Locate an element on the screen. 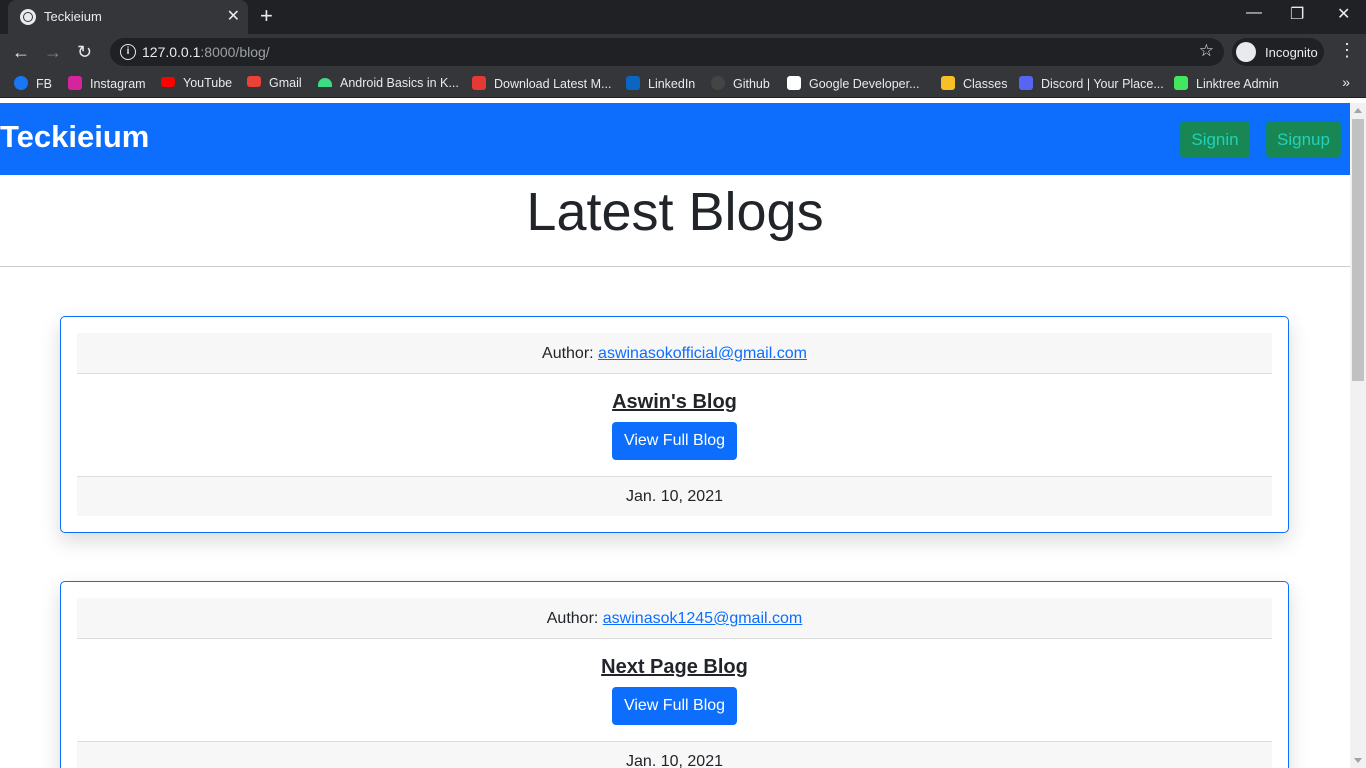 The image size is (1366, 768). bookmark-linktree: Linktree Admin is located at coordinates (1226, 83).